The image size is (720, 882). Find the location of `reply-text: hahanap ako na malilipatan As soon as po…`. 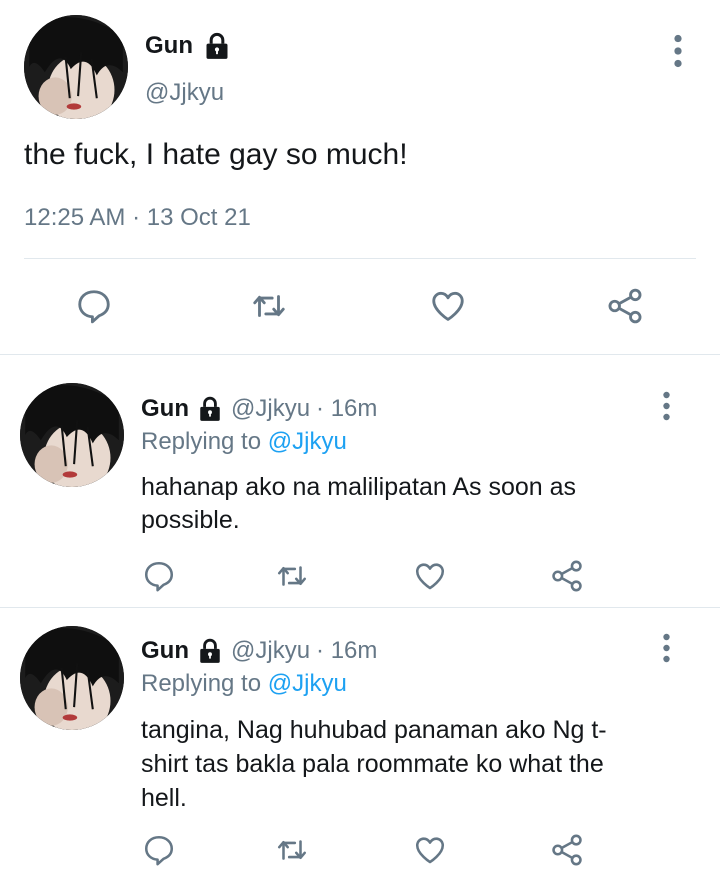

reply-text: hahanap ako na malilipatan As soon as po… is located at coordinates (358, 504).